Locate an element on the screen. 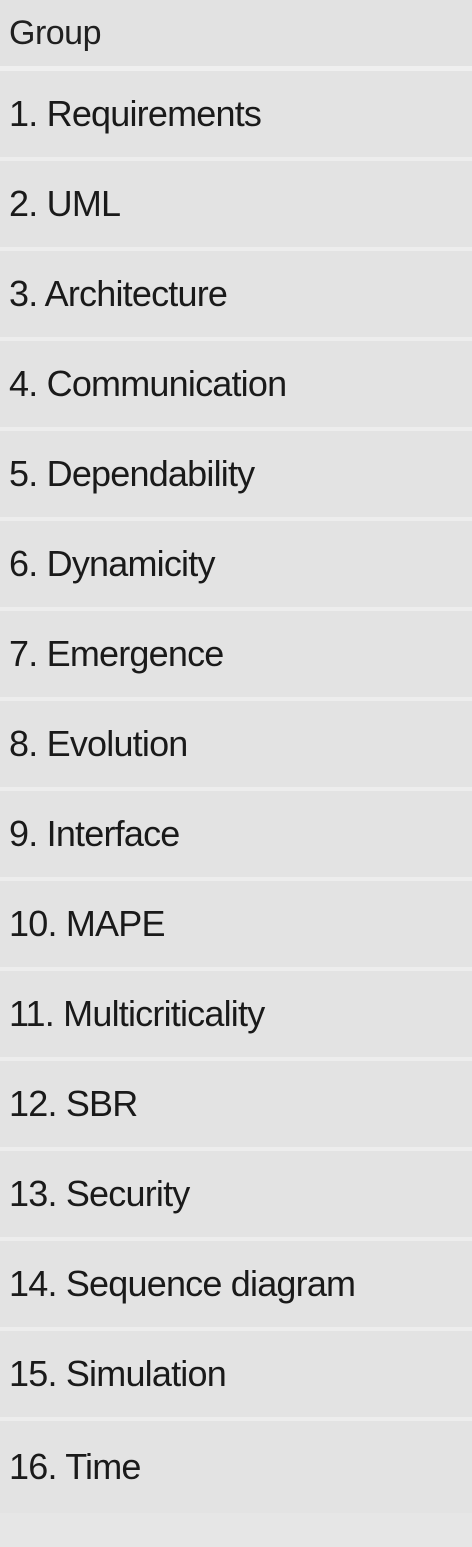  list-item-dependability: 5. Dependability is located at coordinates (236, 476).